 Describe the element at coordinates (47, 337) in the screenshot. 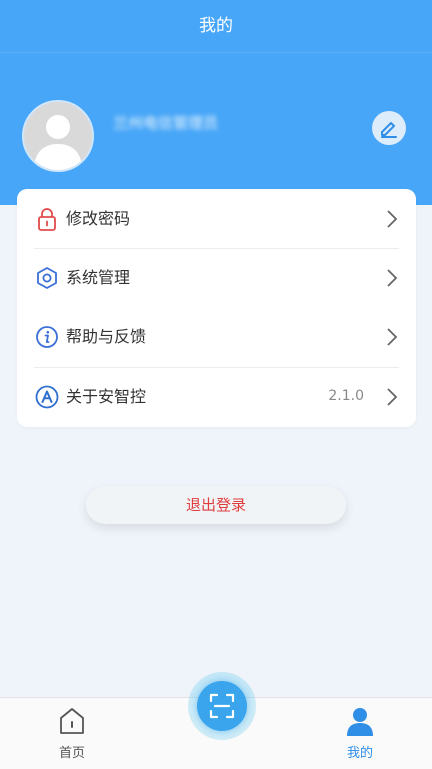

I see `info-icon` at that location.